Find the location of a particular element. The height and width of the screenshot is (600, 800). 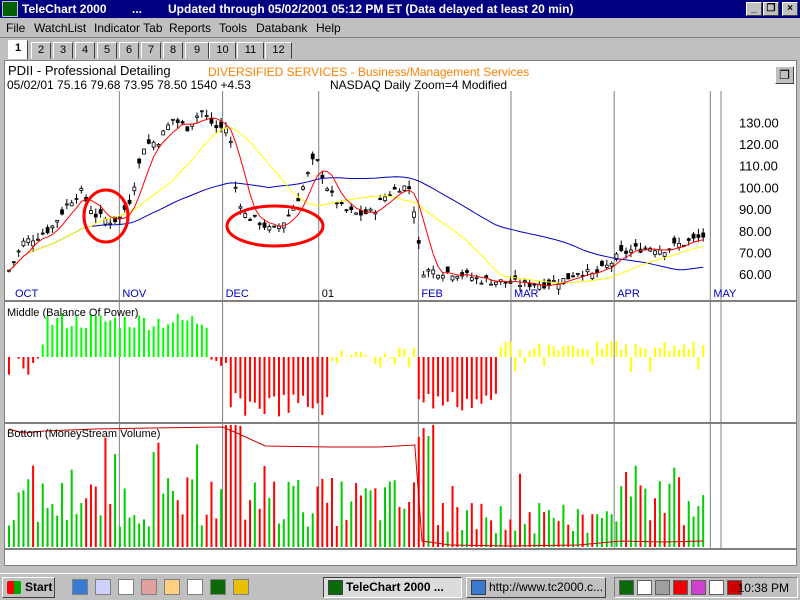

tab-1: 1 is located at coordinates (18, 50).